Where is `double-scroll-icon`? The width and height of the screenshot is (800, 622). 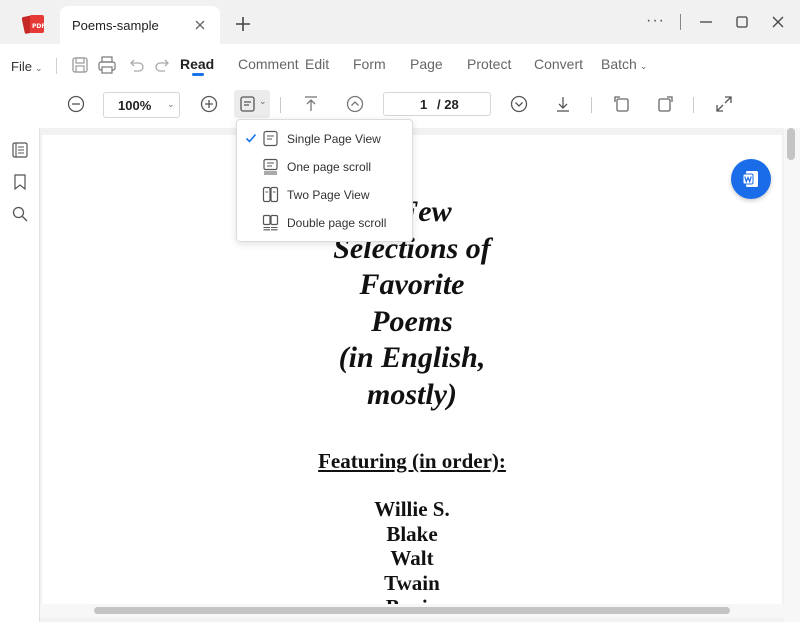 double-scroll-icon is located at coordinates (270, 222).